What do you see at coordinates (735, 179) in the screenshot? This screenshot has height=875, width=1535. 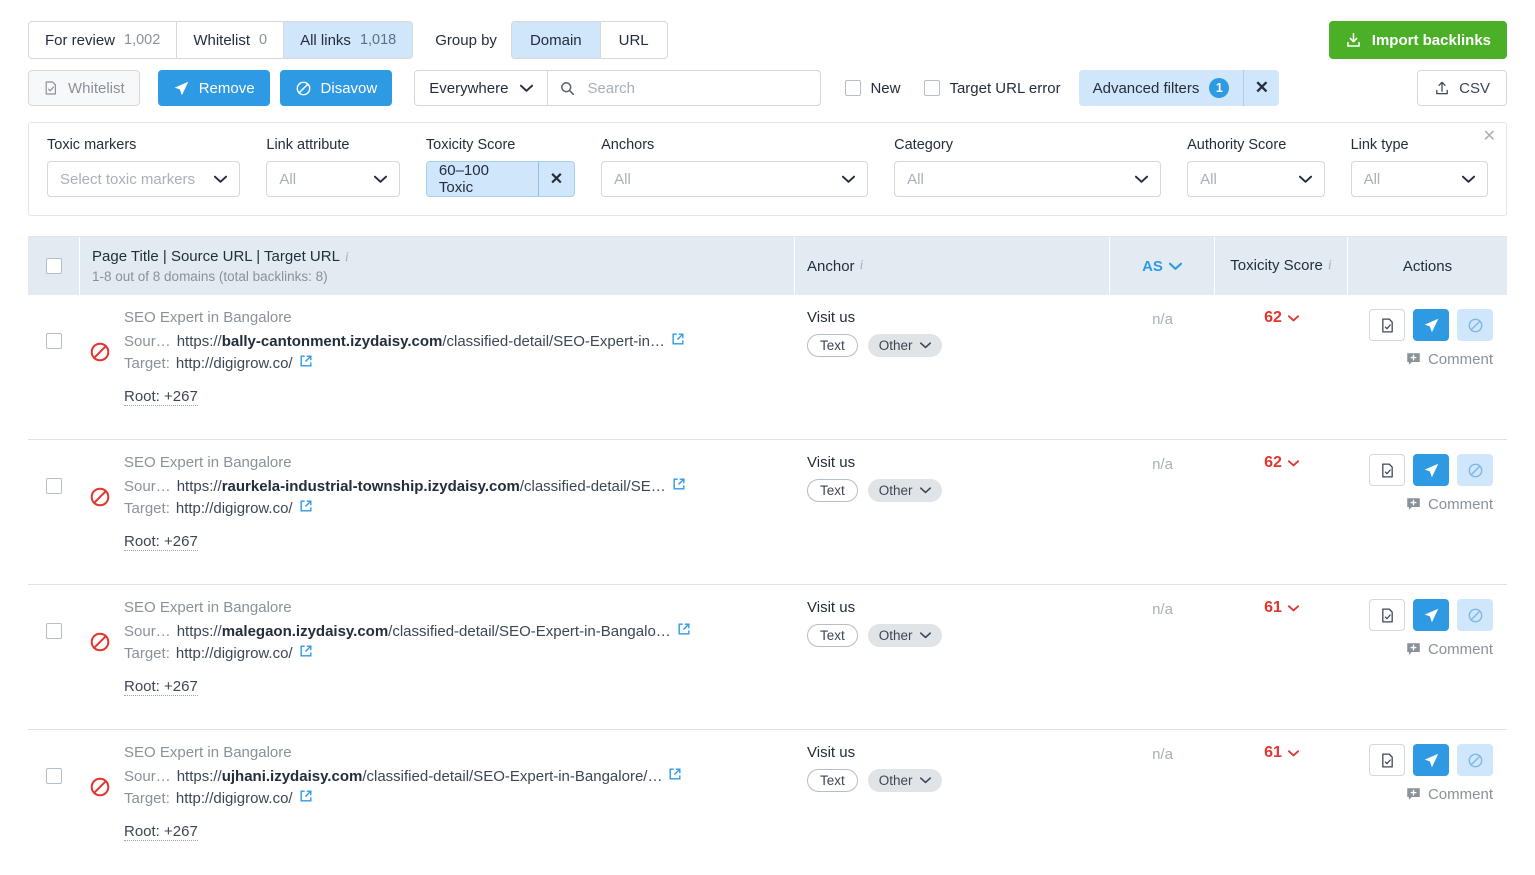 I see `filter-anchors-select: All` at bounding box center [735, 179].